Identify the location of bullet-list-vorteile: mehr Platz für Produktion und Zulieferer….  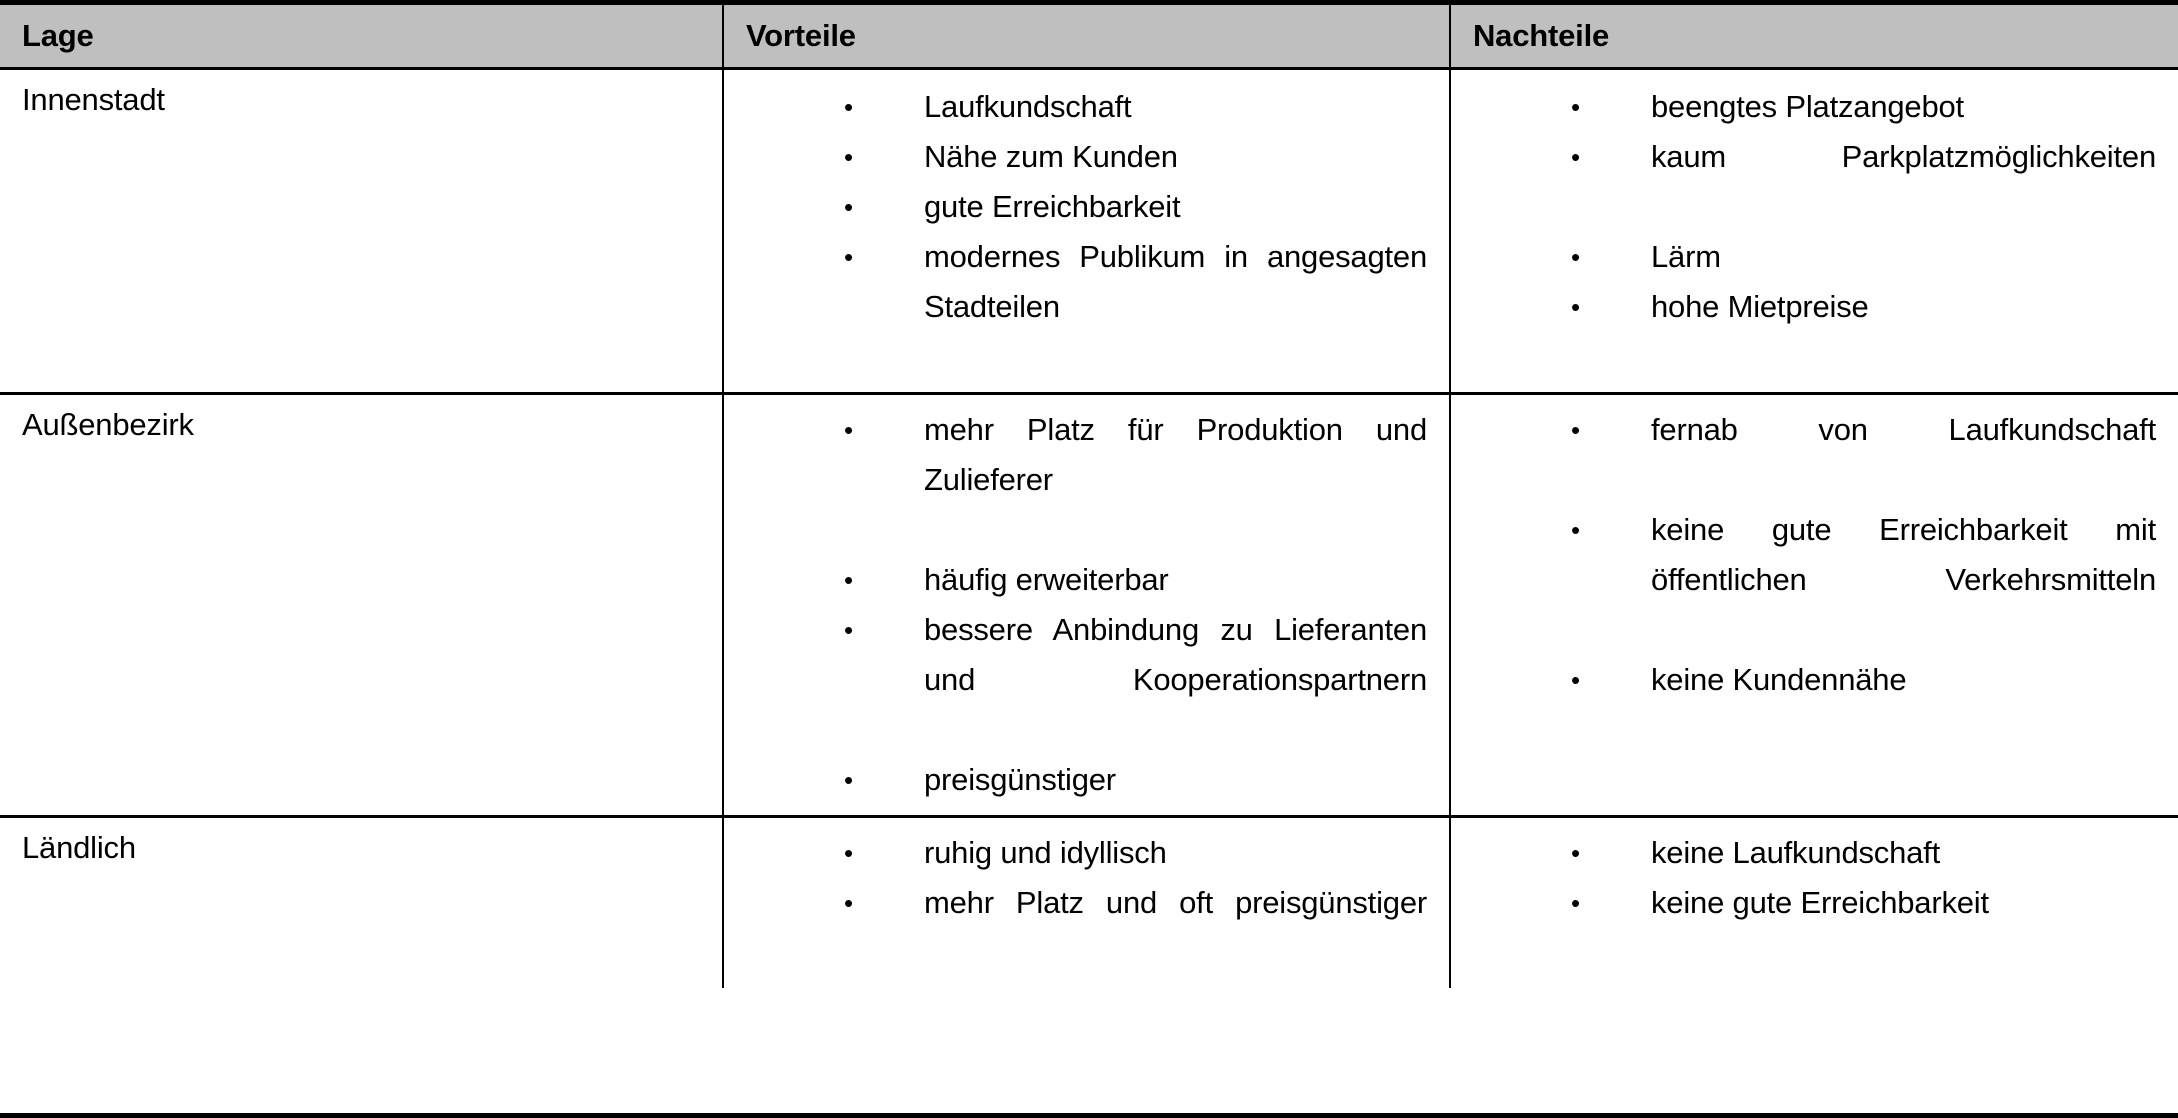
(1086, 605).